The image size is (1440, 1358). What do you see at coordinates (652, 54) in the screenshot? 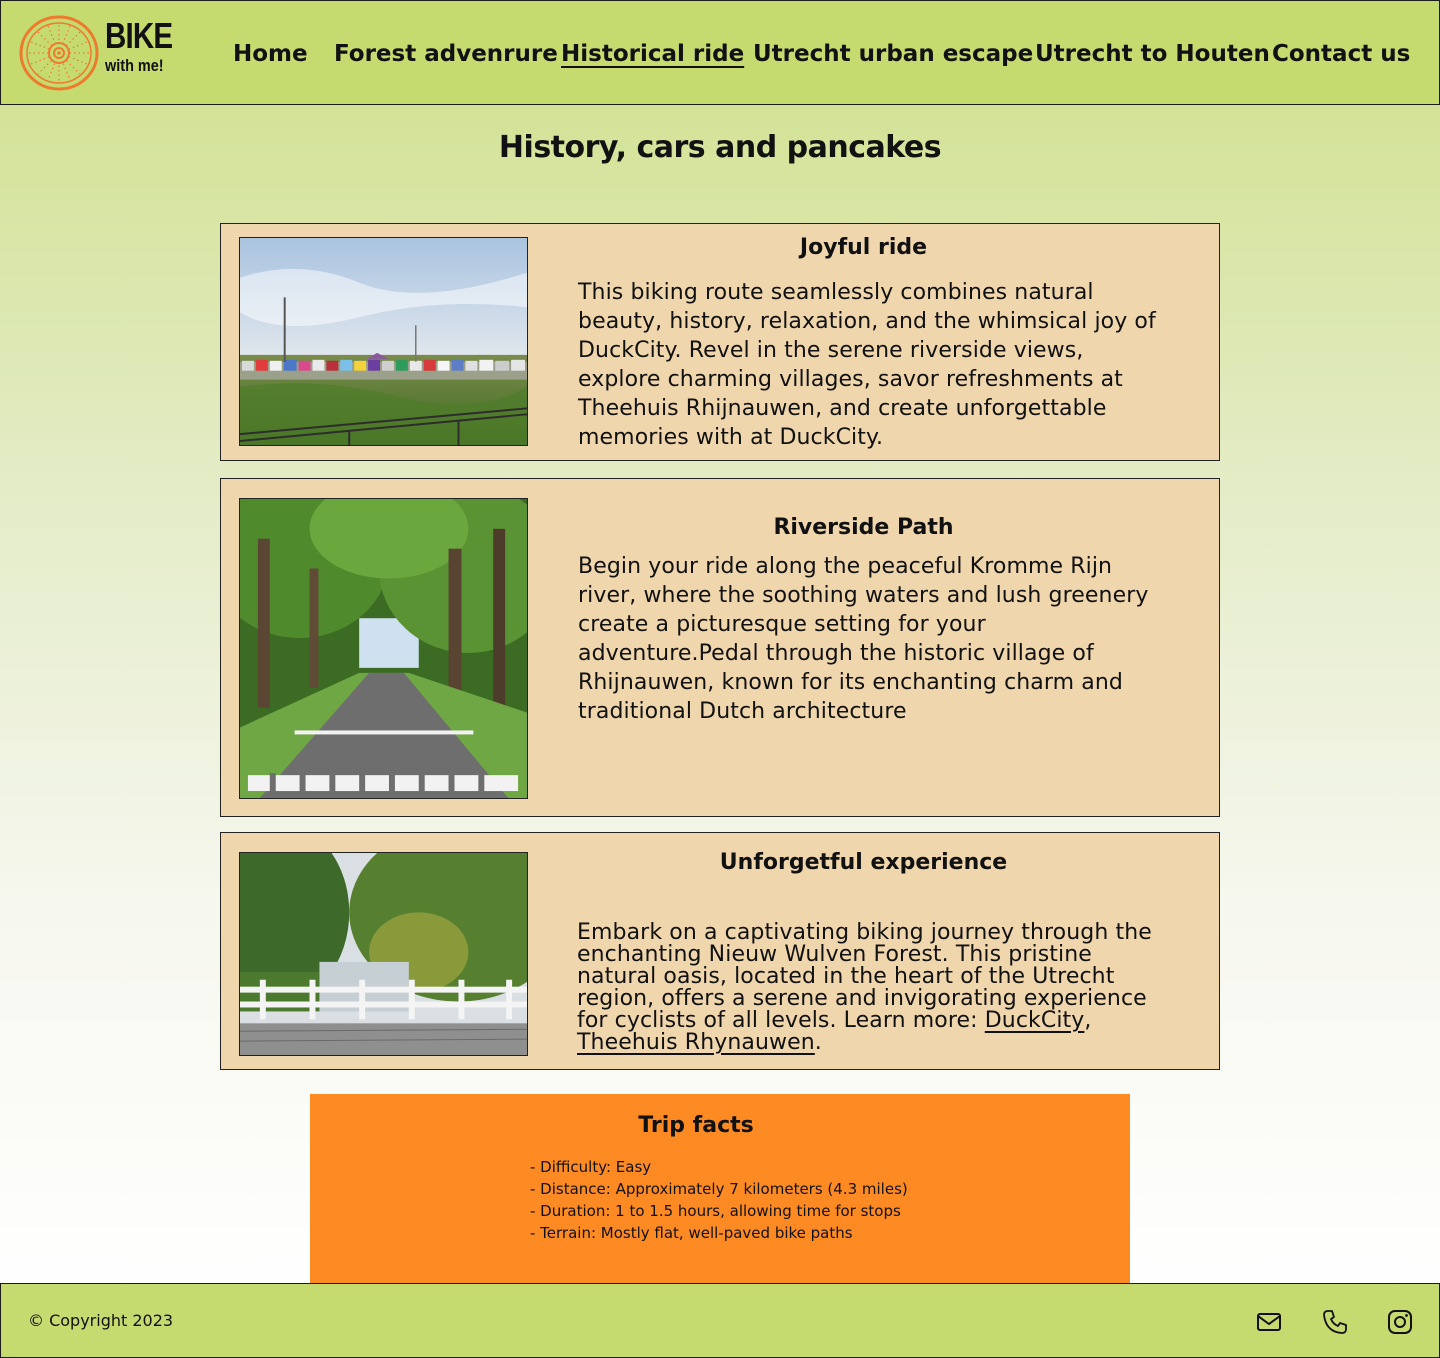
I see `nav-historical-ride: Historical ride` at bounding box center [652, 54].